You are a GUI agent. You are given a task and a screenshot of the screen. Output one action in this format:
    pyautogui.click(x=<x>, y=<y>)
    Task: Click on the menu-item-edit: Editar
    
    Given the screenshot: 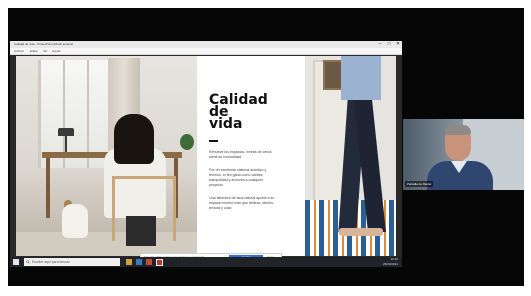 What is the action you would take?
    pyautogui.click(x=34, y=51)
    